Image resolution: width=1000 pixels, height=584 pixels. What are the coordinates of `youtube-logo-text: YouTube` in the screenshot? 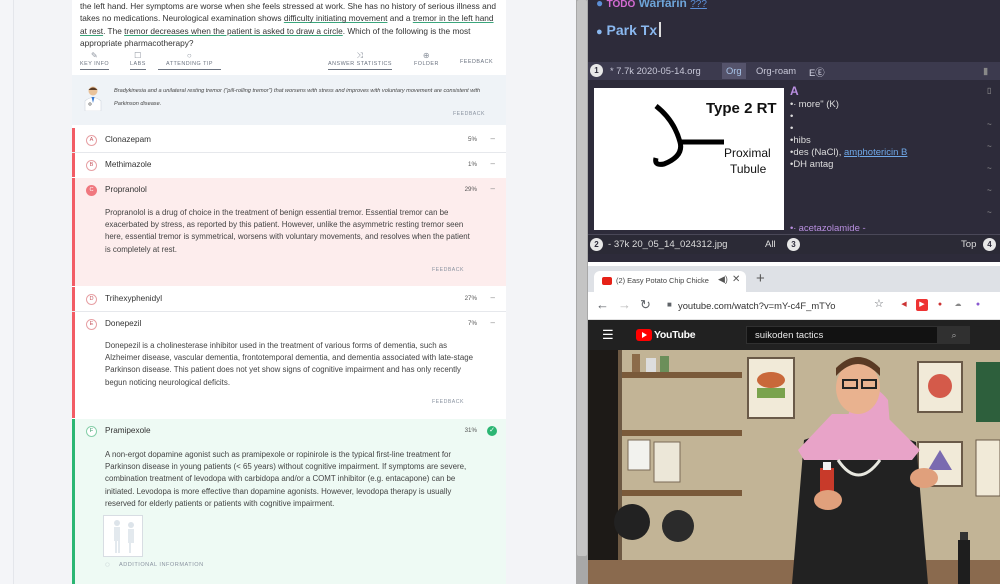 It's located at (675, 335).